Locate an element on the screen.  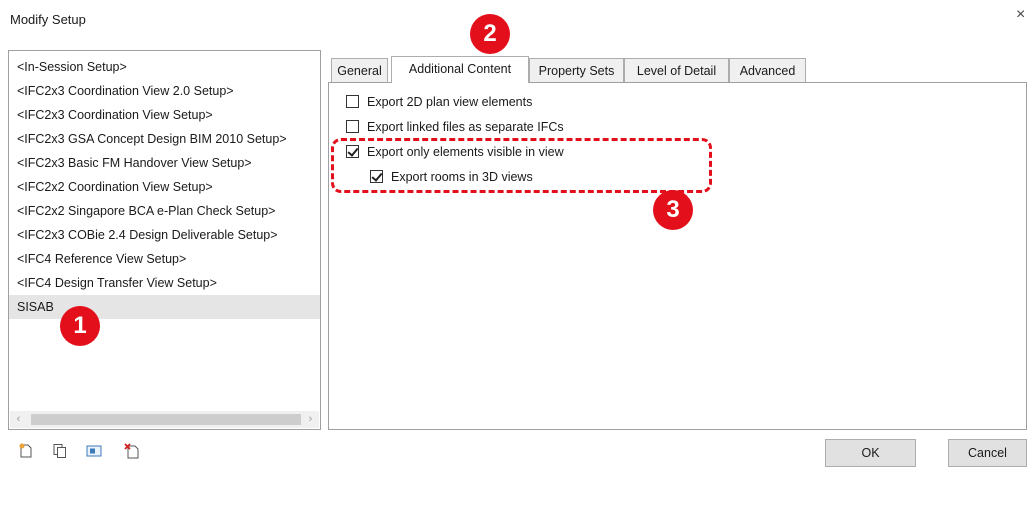
scroll-thumb is located at coordinates (166, 419).